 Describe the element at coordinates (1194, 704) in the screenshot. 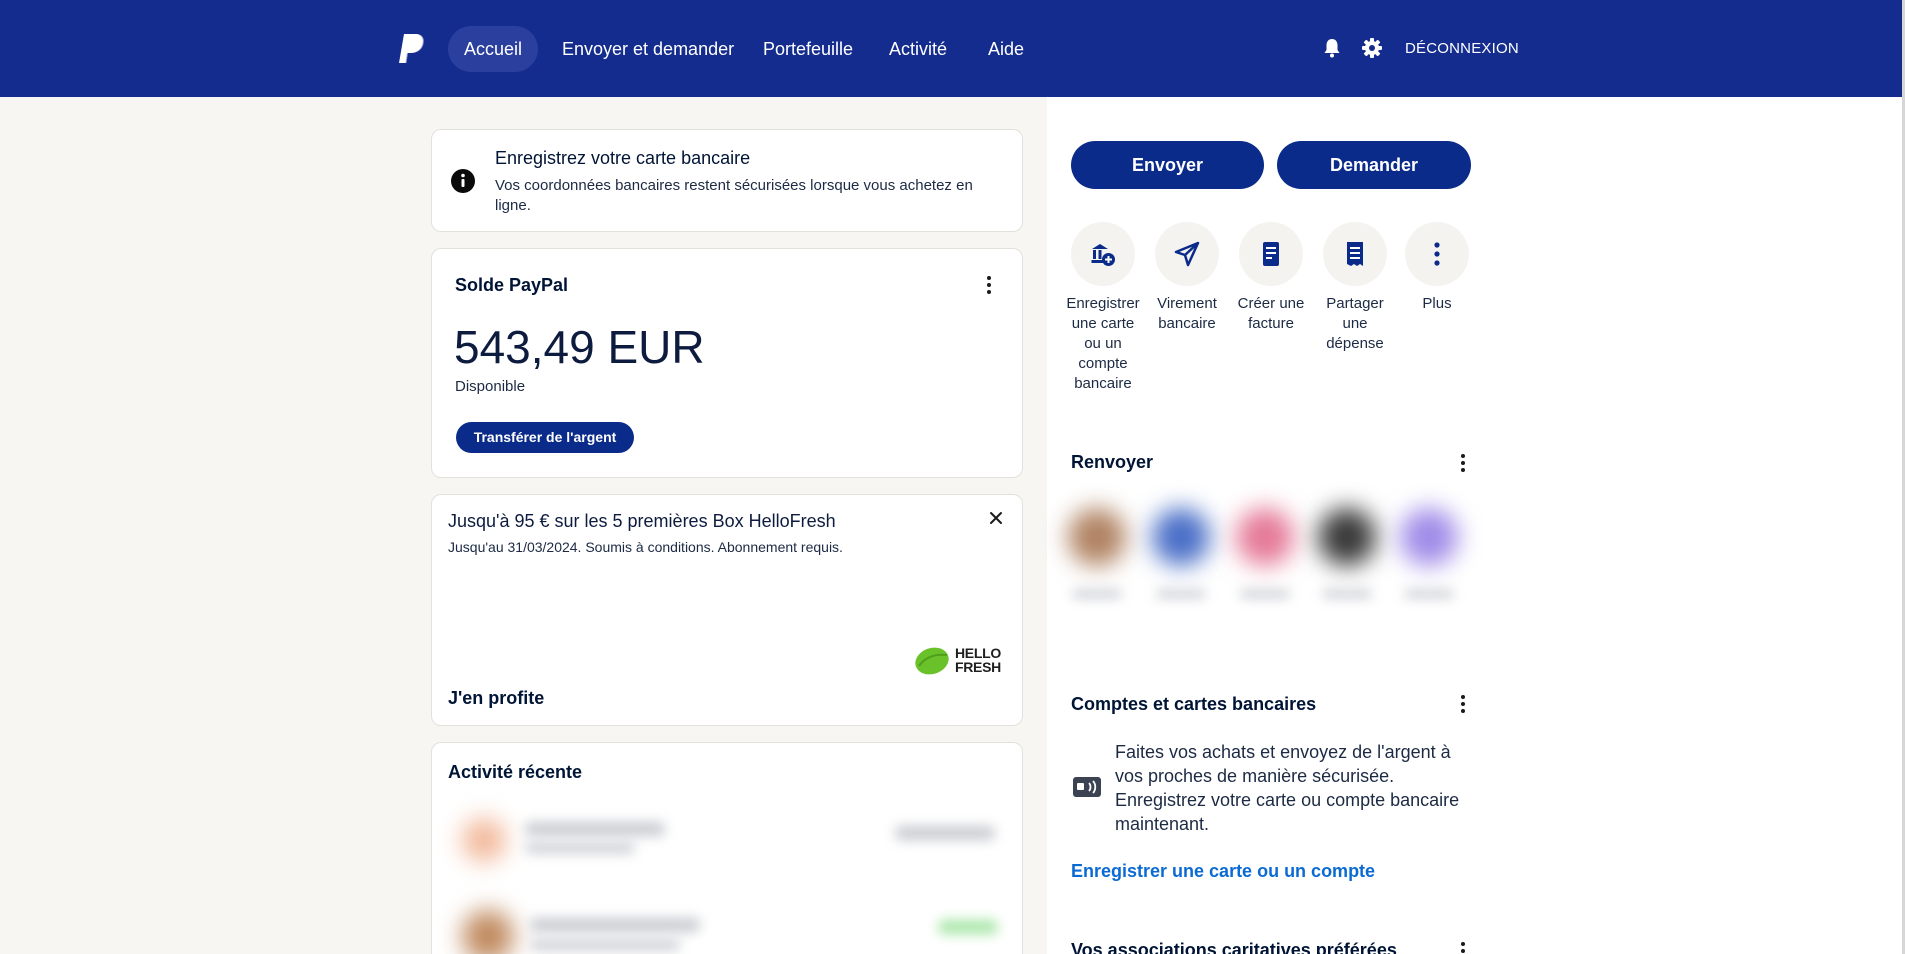

I see `accounts-title: Comptes et cartes bancaires` at that location.